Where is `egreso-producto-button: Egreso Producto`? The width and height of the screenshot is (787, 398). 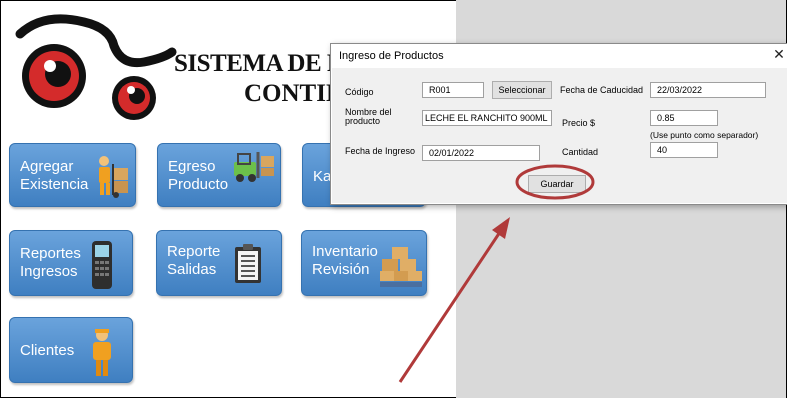
egreso-producto-button: Egreso Producto is located at coordinates (219, 175).